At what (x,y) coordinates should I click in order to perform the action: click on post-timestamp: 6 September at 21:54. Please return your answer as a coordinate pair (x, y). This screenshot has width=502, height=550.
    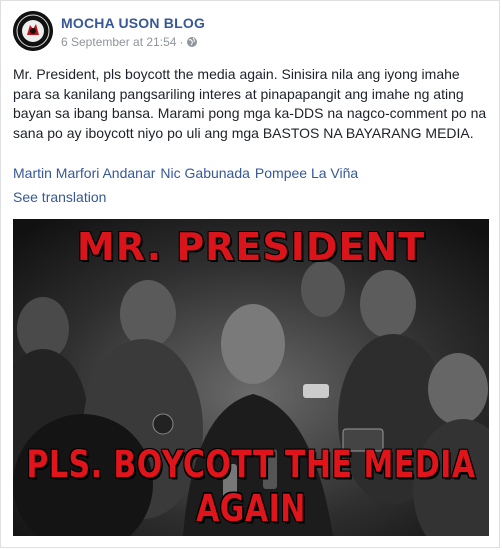
    Looking at the image, I should click on (118, 42).